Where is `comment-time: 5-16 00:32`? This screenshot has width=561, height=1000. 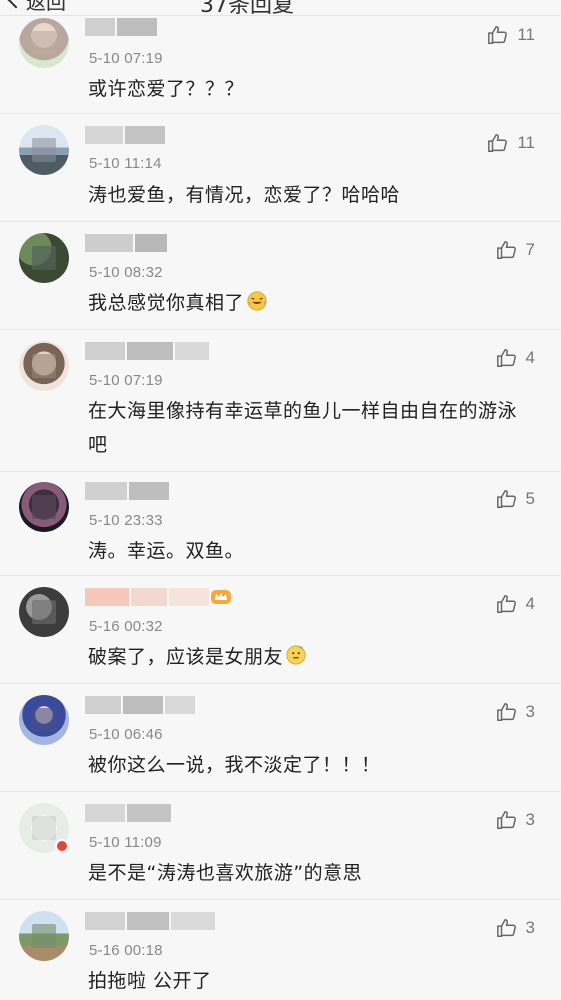
comment-time: 5-16 00:32 is located at coordinates (126, 626).